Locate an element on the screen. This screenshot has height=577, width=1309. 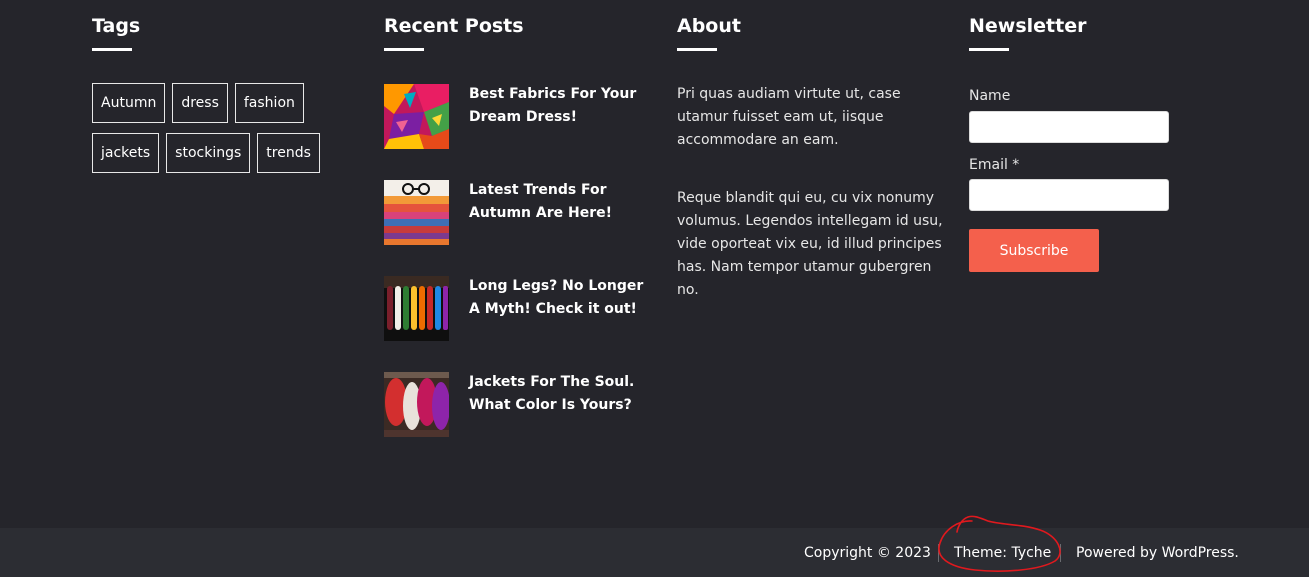
tag-link-dress: dress is located at coordinates (200, 103).